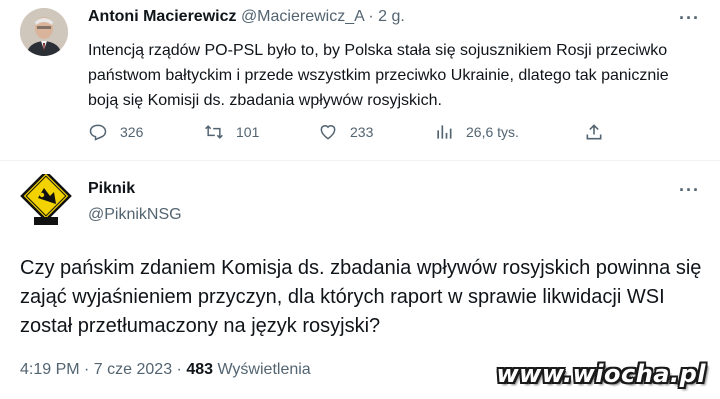 This screenshot has height=399, width=720. What do you see at coordinates (302, 16) in the screenshot?
I see `author-handle: @Macierewicz_A` at bounding box center [302, 16].